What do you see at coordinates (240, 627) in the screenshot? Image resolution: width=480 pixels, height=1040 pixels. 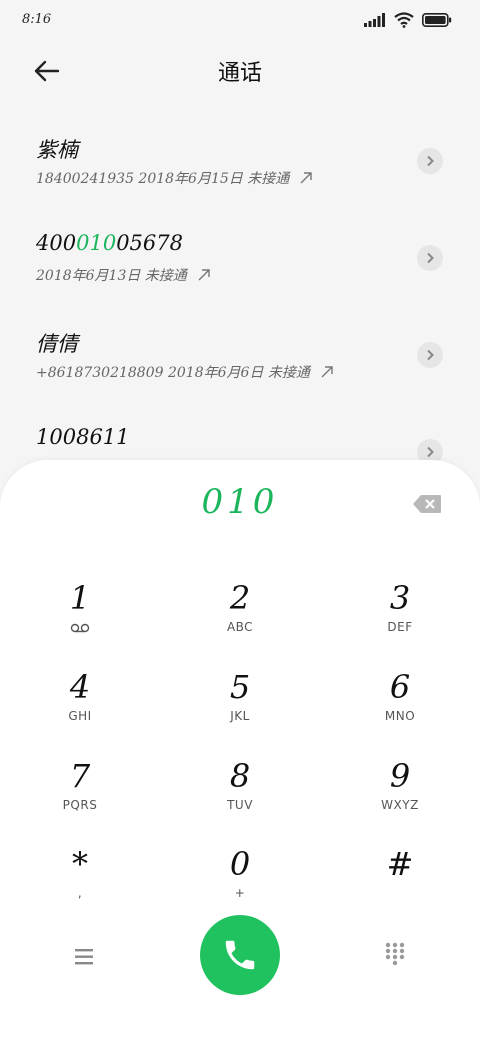 I see `key-letters: ABC` at bounding box center [240, 627].